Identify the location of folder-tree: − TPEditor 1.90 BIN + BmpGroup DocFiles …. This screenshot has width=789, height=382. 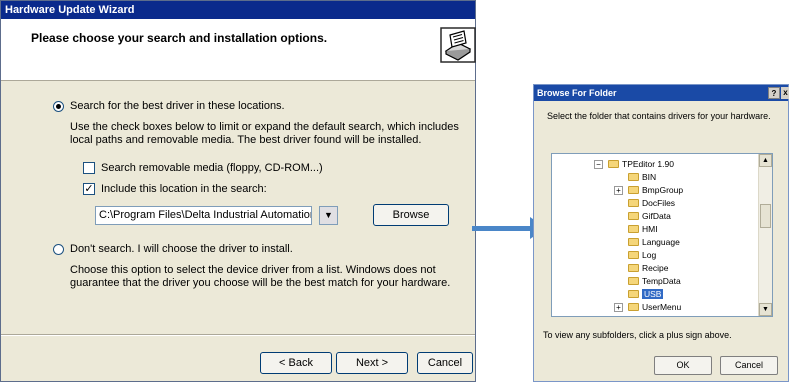
(662, 235).